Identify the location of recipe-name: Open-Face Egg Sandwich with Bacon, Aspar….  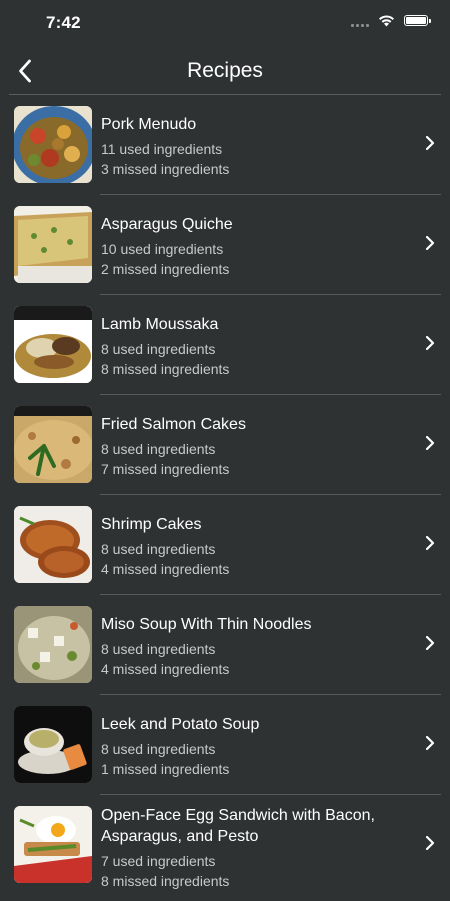
(238, 826).